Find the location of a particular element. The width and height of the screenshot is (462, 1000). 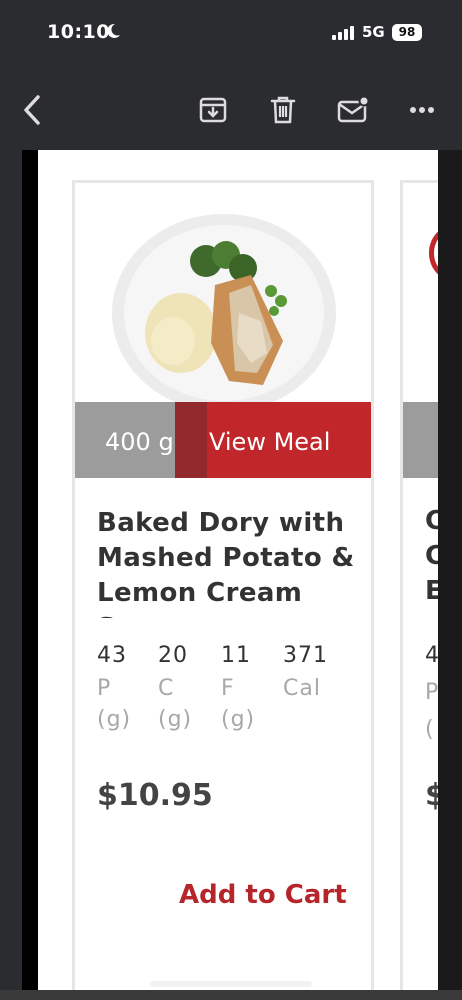

macro-value: 11 is located at coordinates (236, 655).